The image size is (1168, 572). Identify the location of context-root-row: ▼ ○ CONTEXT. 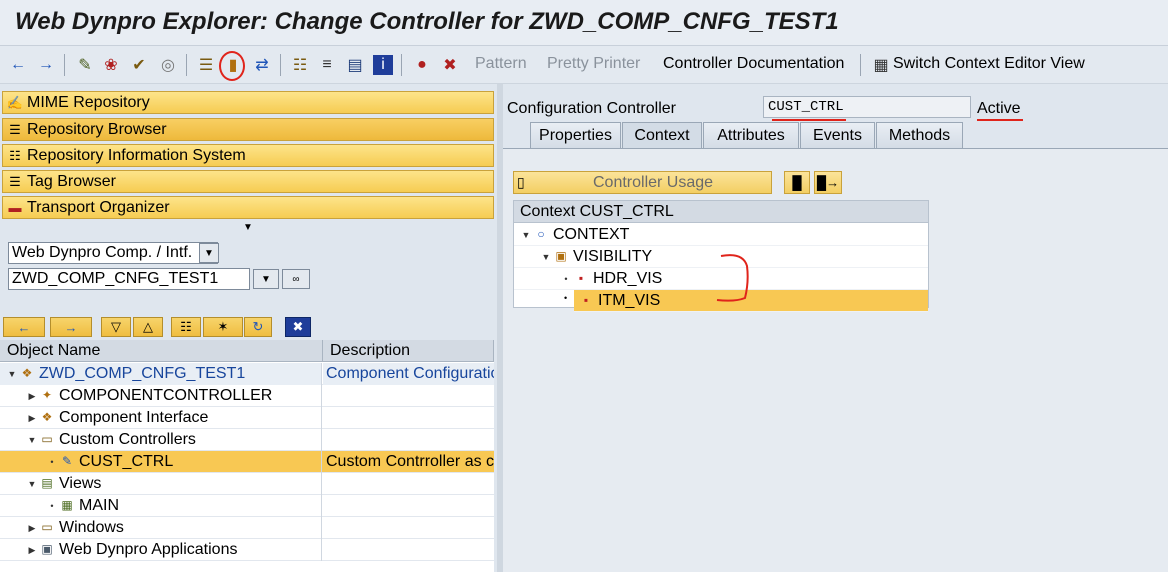
(721, 235).